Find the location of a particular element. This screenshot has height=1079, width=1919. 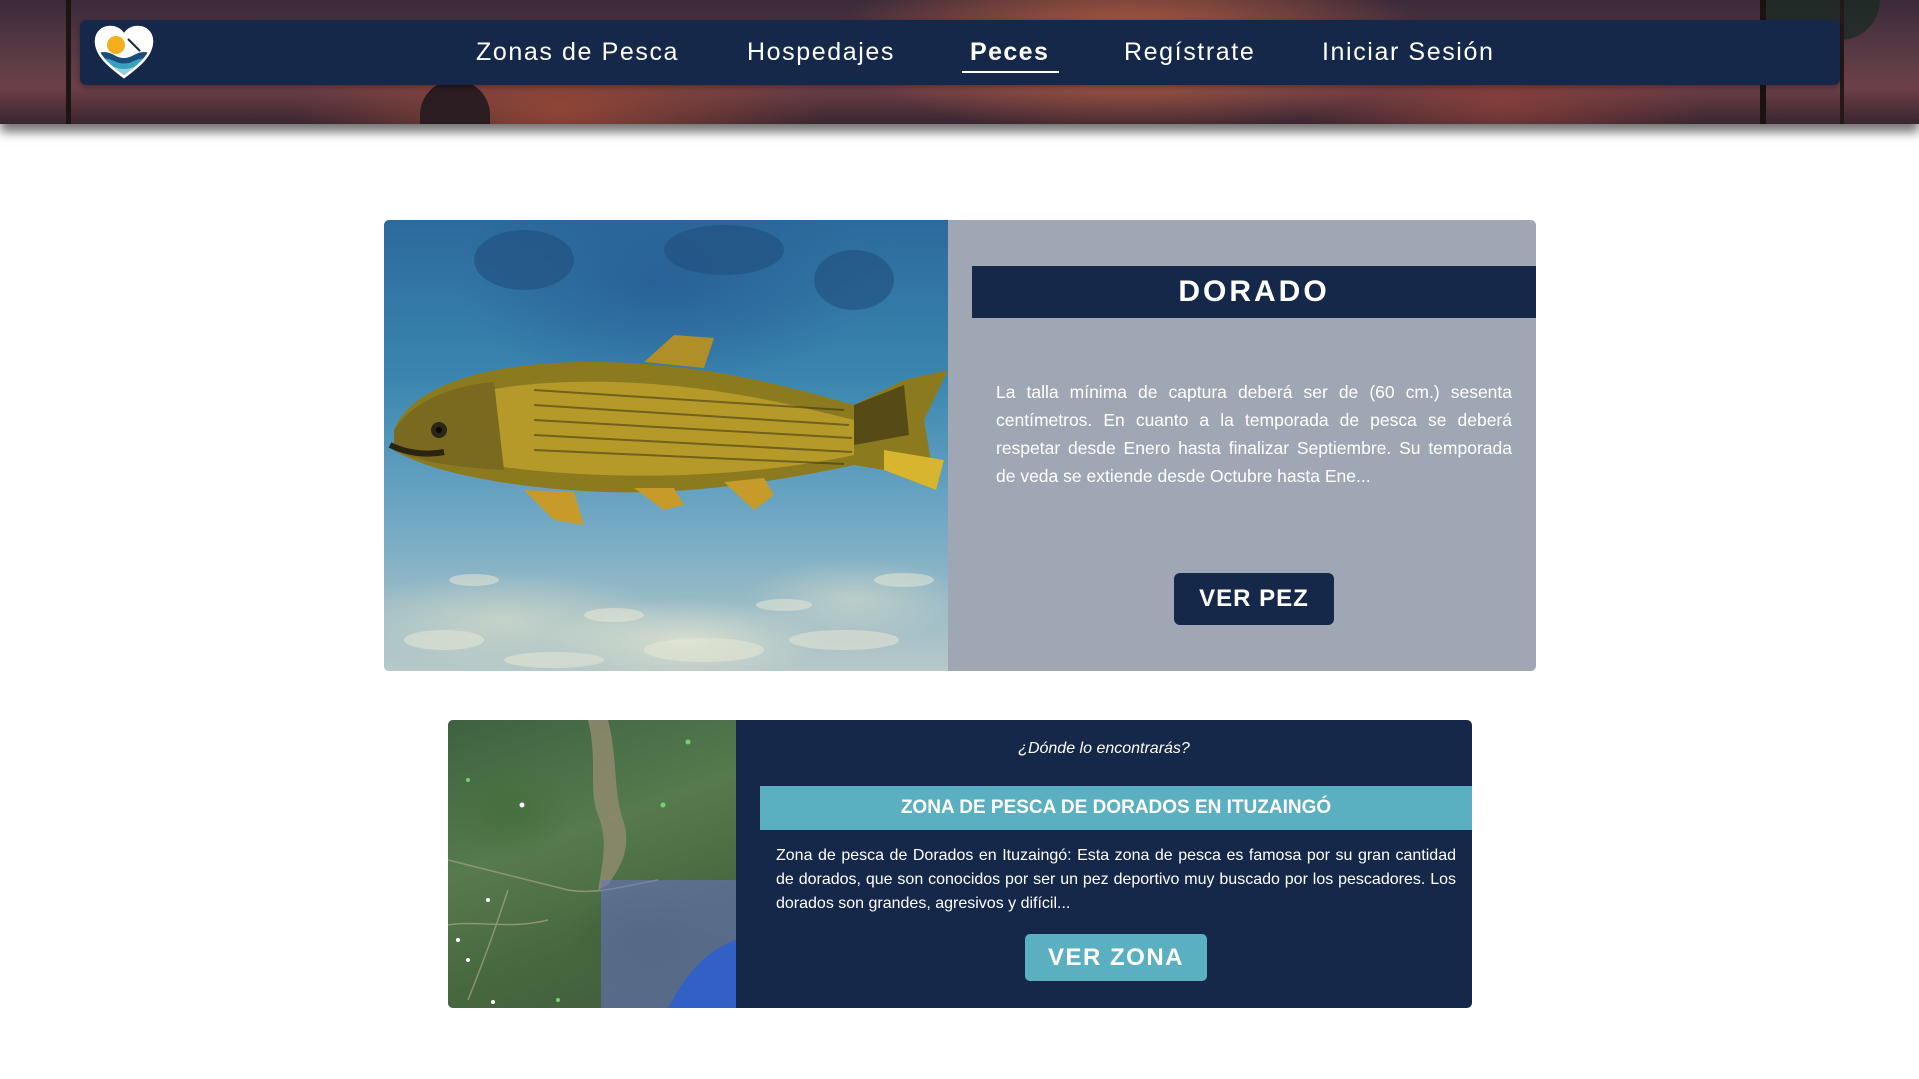

nav-peces: Peces is located at coordinates (1009, 52).